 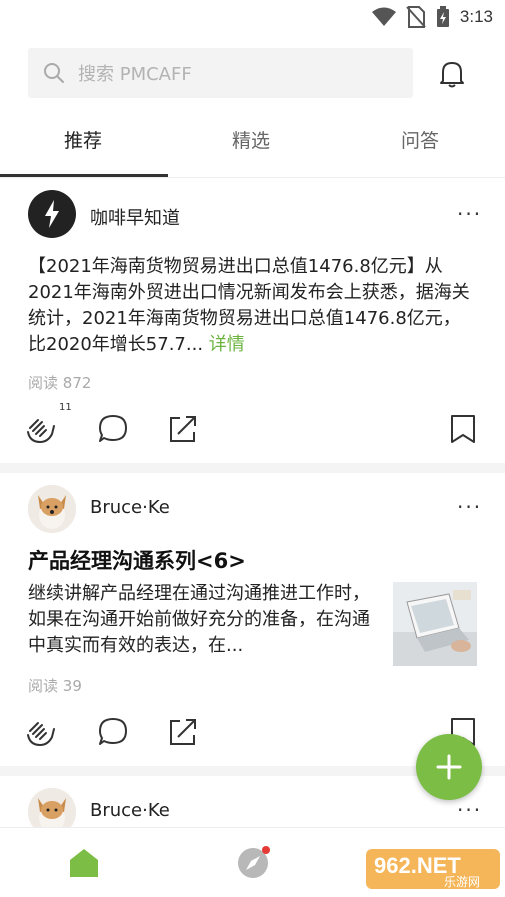 I want to click on tab-indicator, so click(x=84, y=175).